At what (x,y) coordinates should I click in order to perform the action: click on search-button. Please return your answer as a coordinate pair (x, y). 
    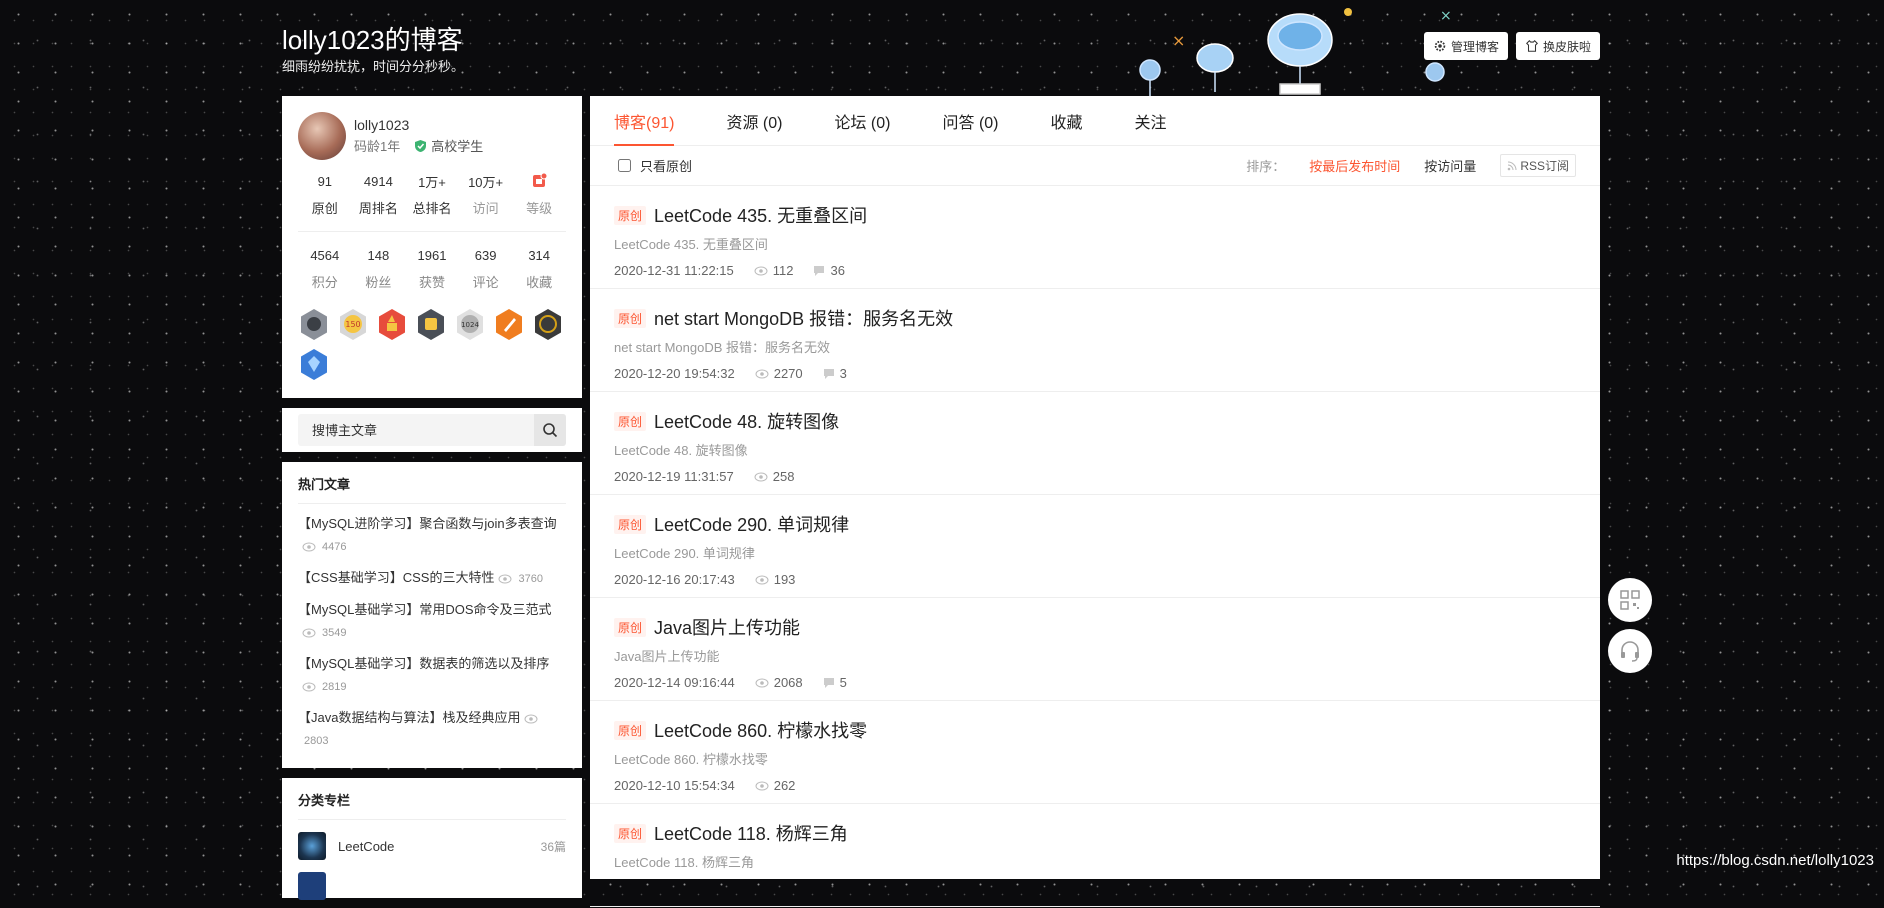
    Looking at the image, I should click on (550, 430).